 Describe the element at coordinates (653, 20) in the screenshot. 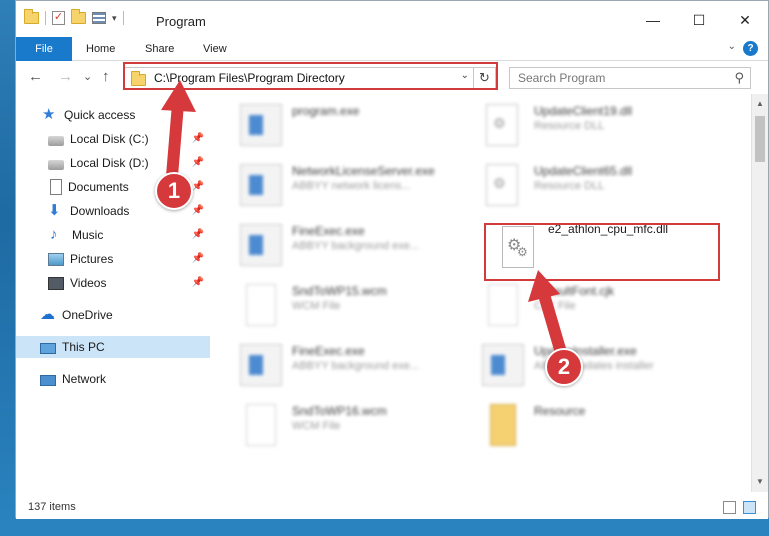

I see `minimize-button: —` at that location.